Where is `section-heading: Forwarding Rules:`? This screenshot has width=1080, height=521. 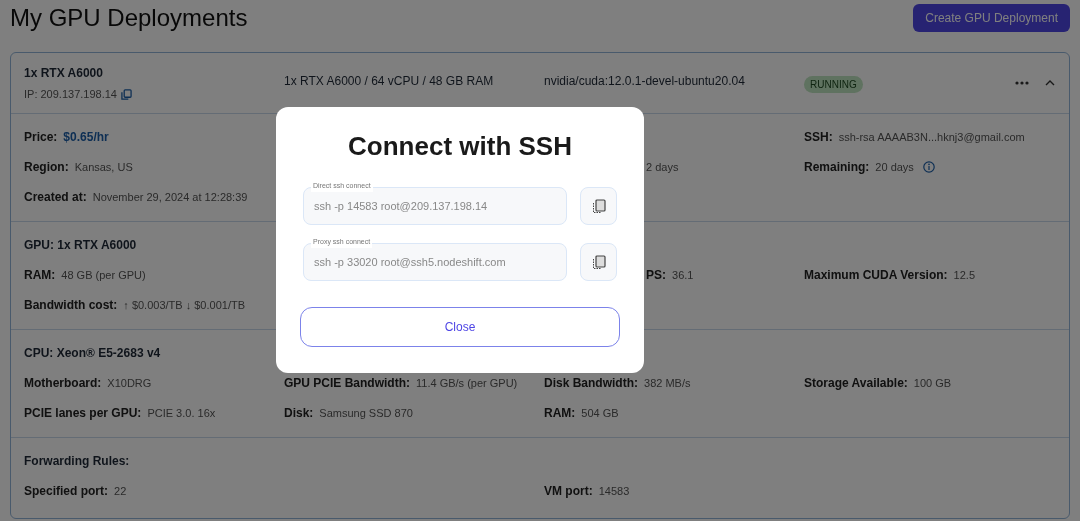
section-heading: Forwarding Rules: is located at coordinates (77, 461).